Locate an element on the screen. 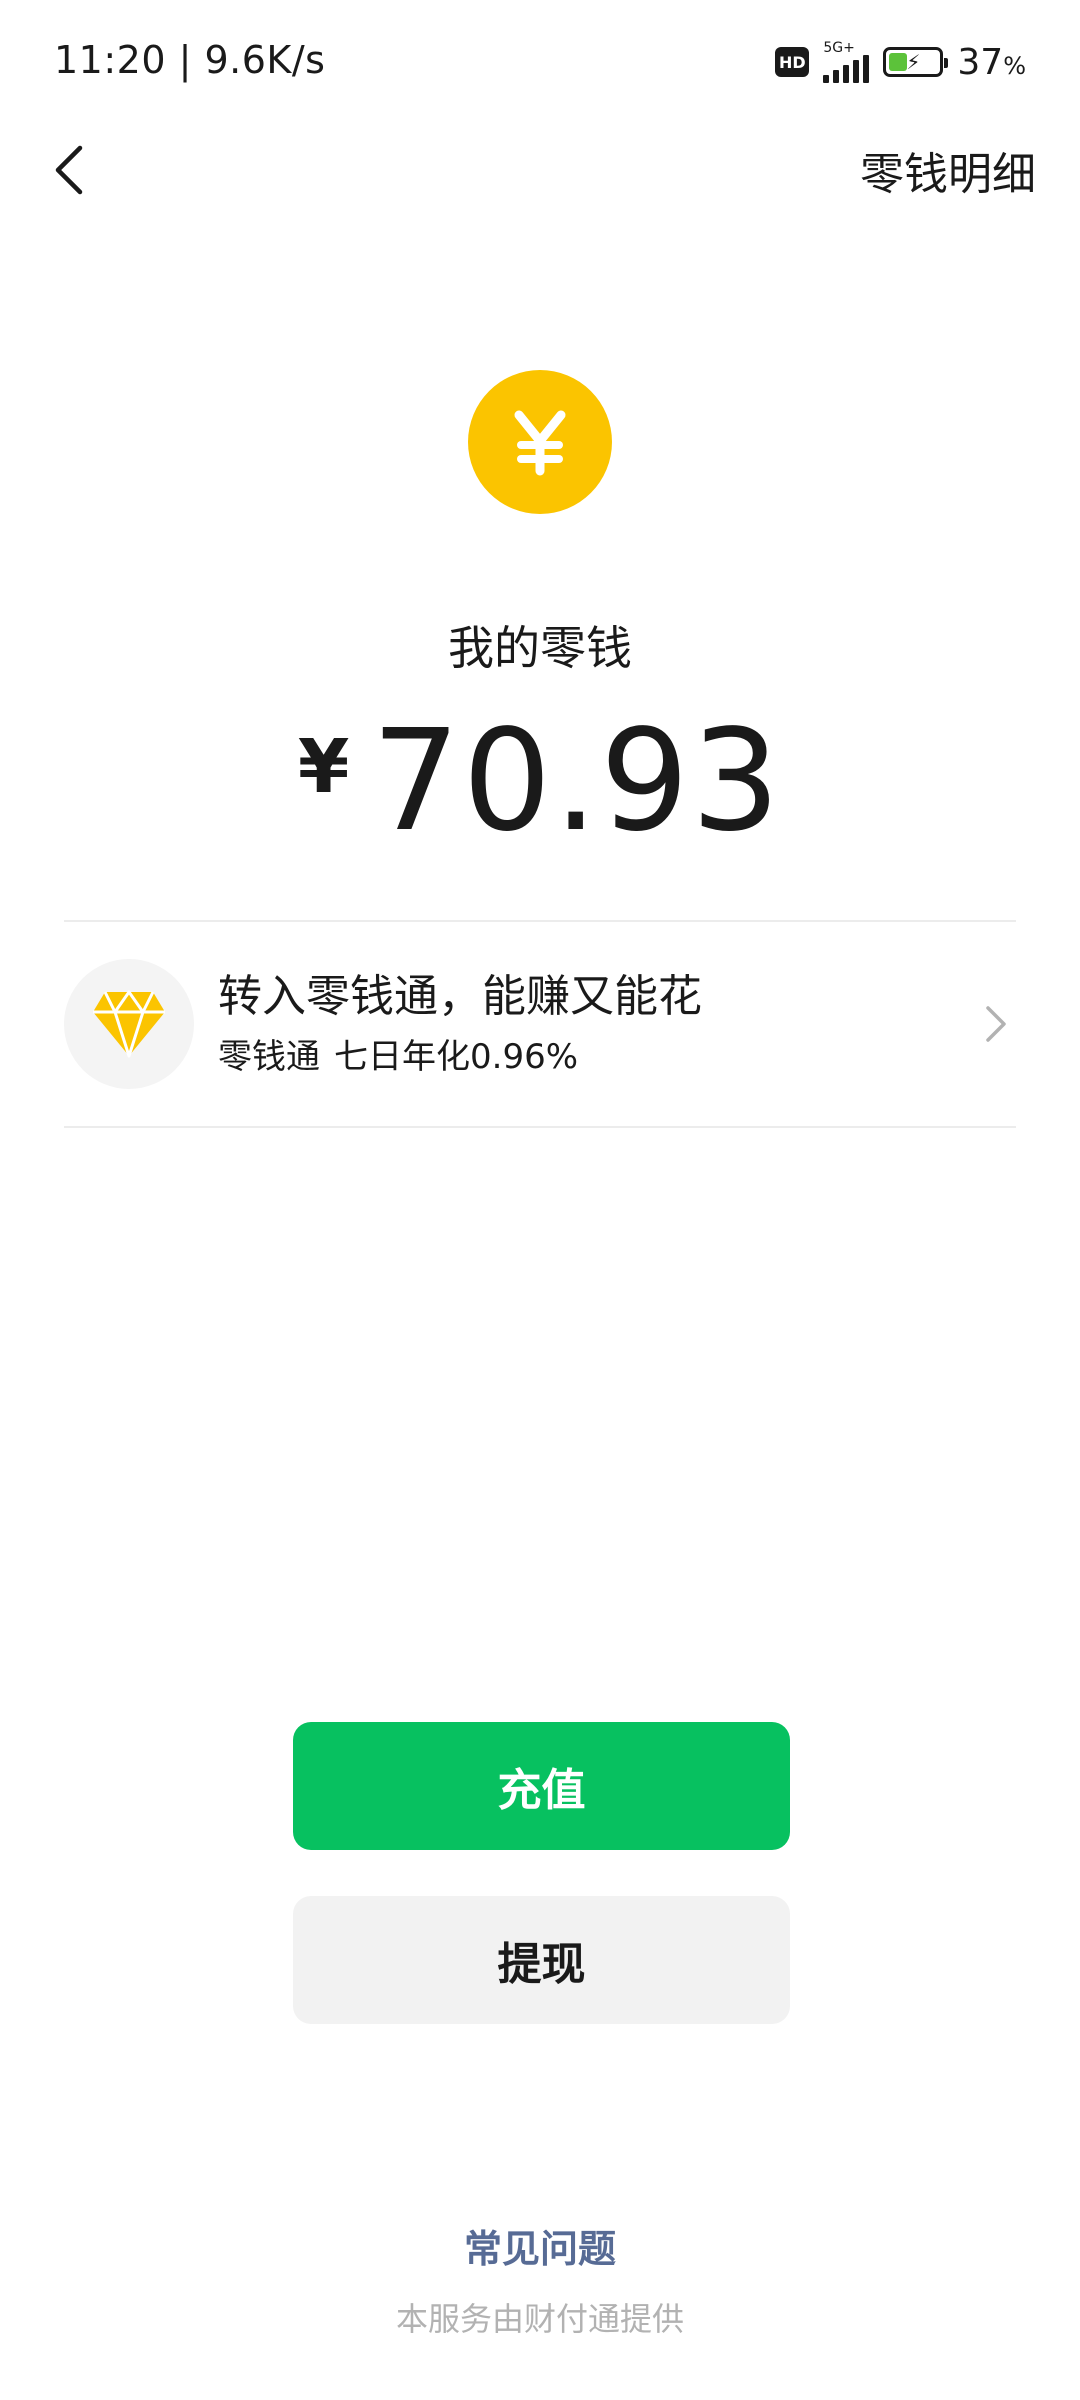  lingqiantong-promo-row: 转入零钱通，能赚又能花 零钱通 七日年化0.96% is located at coordinates (540, 1024).